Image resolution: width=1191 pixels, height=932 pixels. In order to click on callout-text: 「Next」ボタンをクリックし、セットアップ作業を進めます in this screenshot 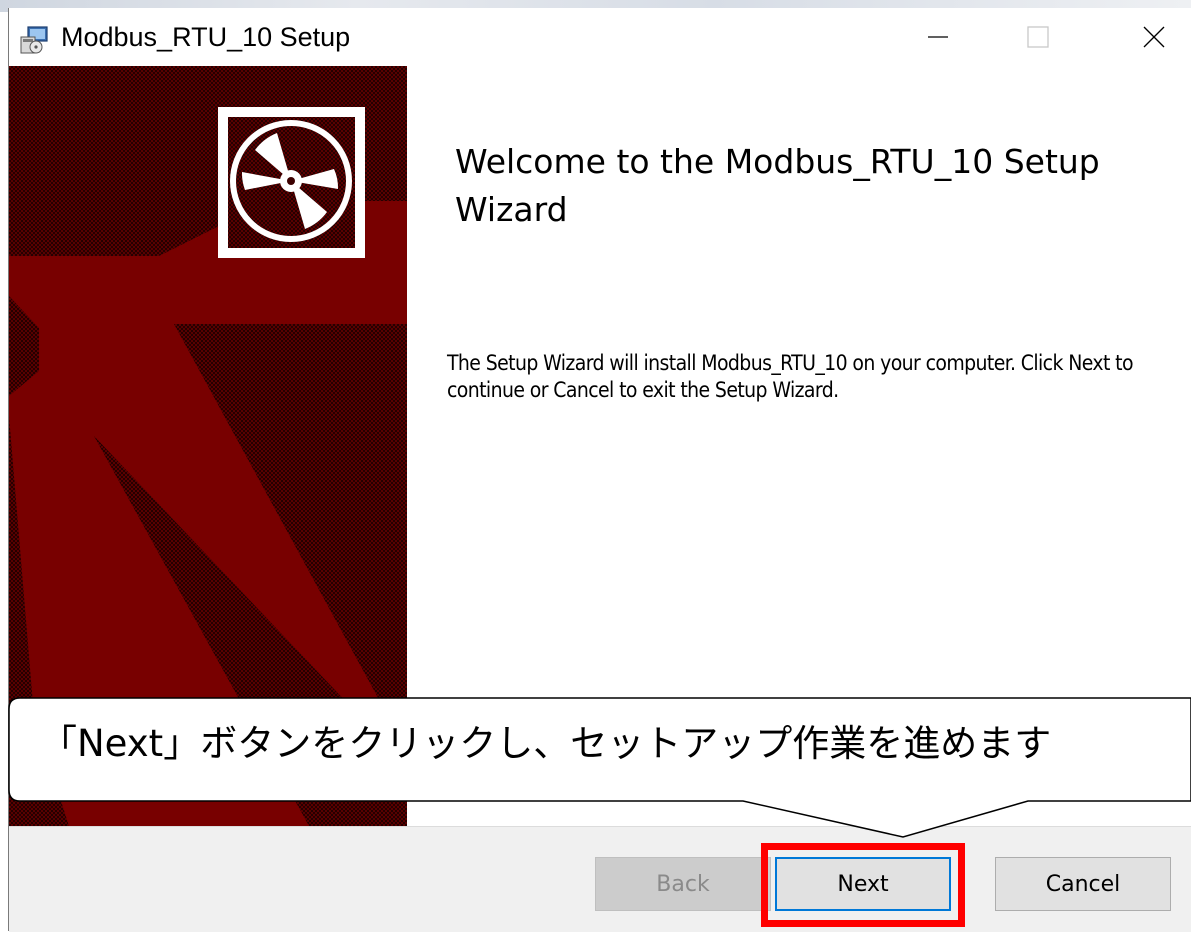, I will do `click(546, 743)`.